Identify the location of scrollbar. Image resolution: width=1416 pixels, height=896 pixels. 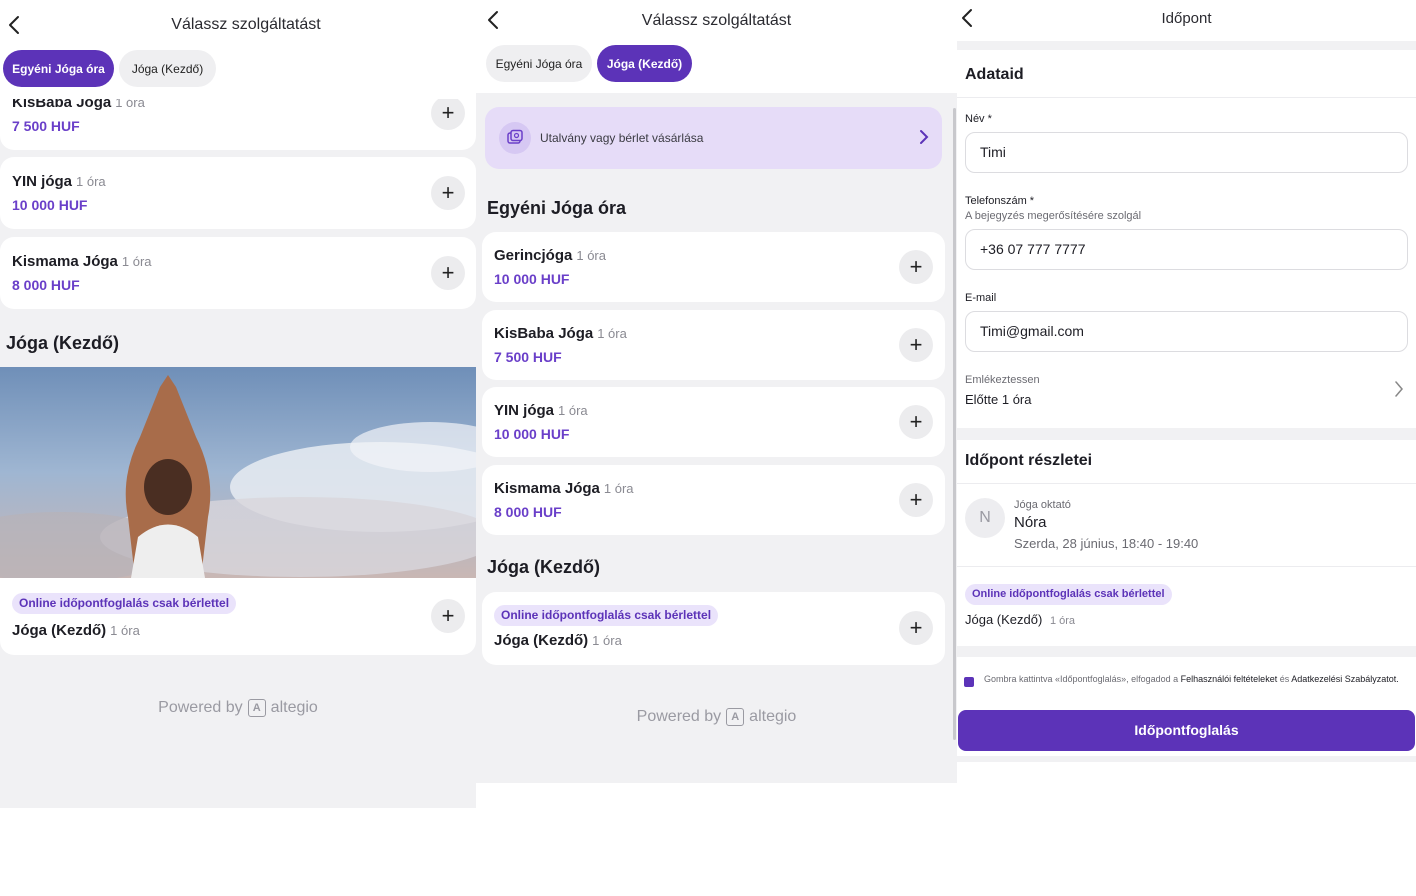
(954, 424).